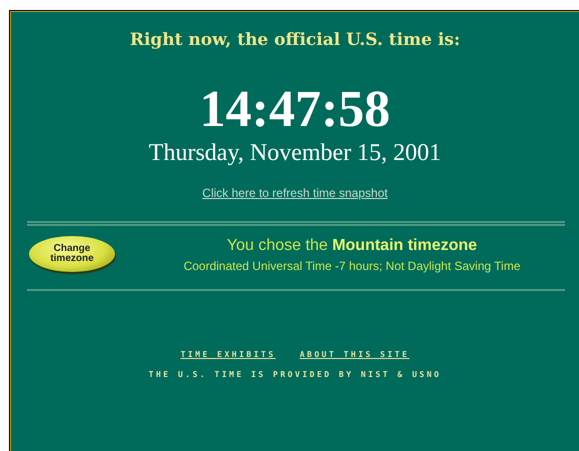 The width and height of the screenshot is (579, 451). Describe the element at coordinates (295, 374) in the screenshot. I see `credit-text: THE U.S. TIME IS PROVIDED BY NIST & USNO` at that location.